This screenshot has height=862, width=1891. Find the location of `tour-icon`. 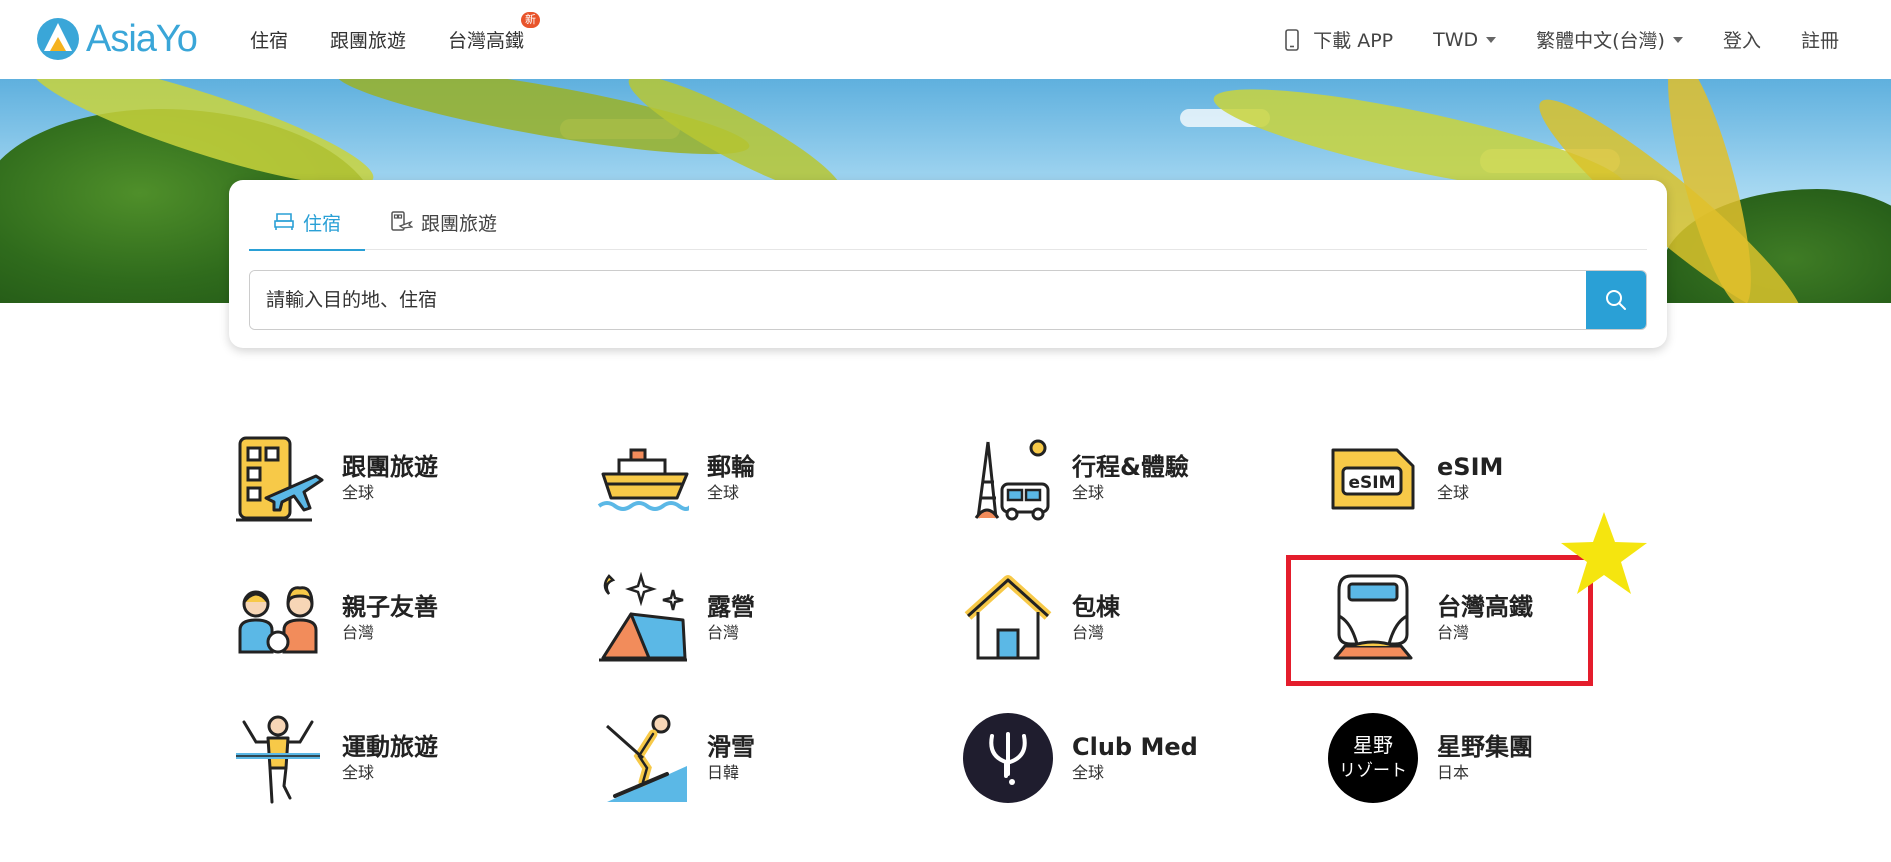

tour-icon is located at coordinates (402, 221).